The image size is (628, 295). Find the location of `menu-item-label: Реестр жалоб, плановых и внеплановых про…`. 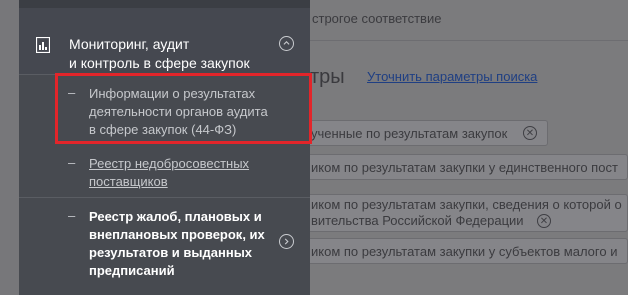

menu-item-label: Реестр жалоб, плановых и внеплановых про… is located at coordinates (186, 244).